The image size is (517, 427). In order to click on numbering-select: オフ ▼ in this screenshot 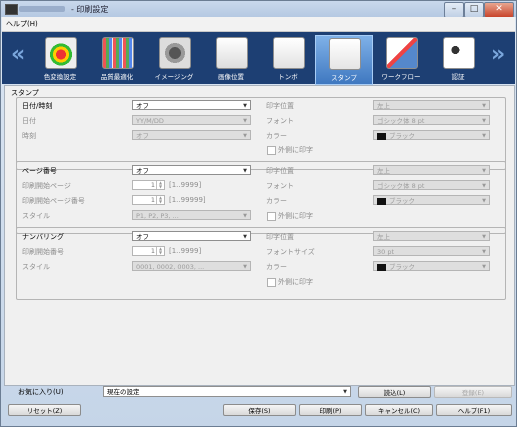, I will do `click(191, 236)`.